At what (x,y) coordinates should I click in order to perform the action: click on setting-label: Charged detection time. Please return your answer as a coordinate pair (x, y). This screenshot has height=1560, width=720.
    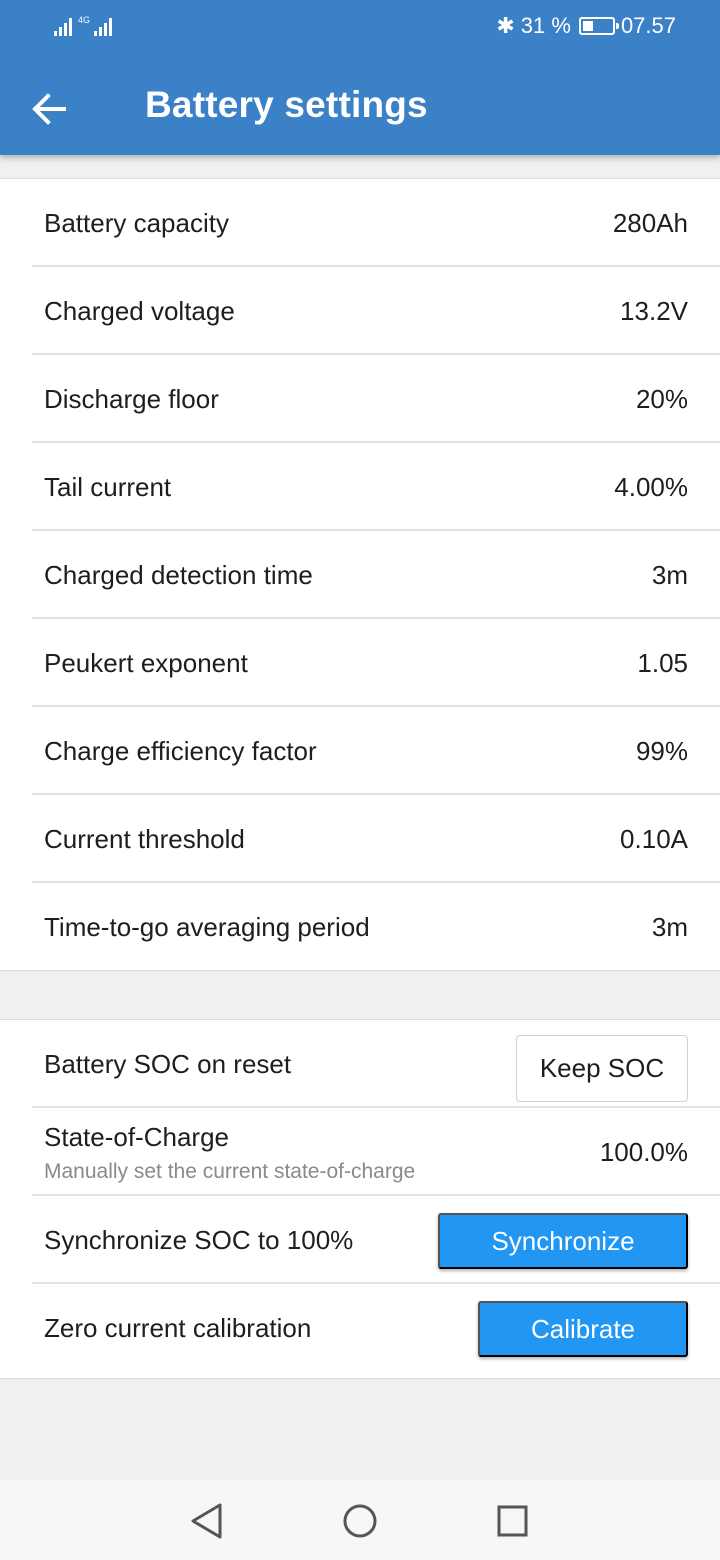
    Looking at the image, I should click on (178, 575).